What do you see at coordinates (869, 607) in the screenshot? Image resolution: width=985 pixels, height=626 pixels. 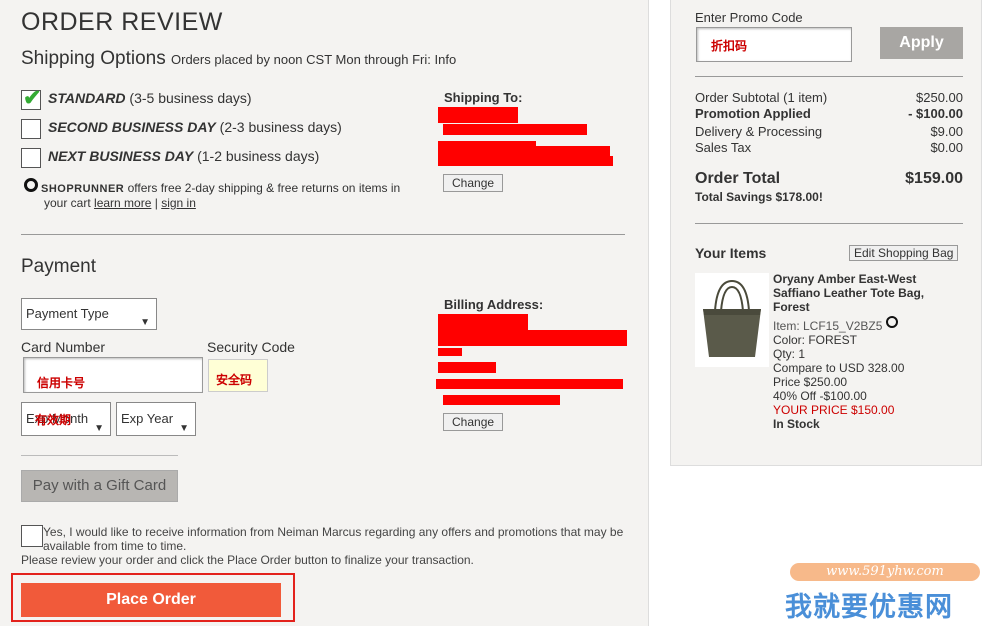 I see `watermark-text: 我就要优惠网` at bounding box center [869, 607].